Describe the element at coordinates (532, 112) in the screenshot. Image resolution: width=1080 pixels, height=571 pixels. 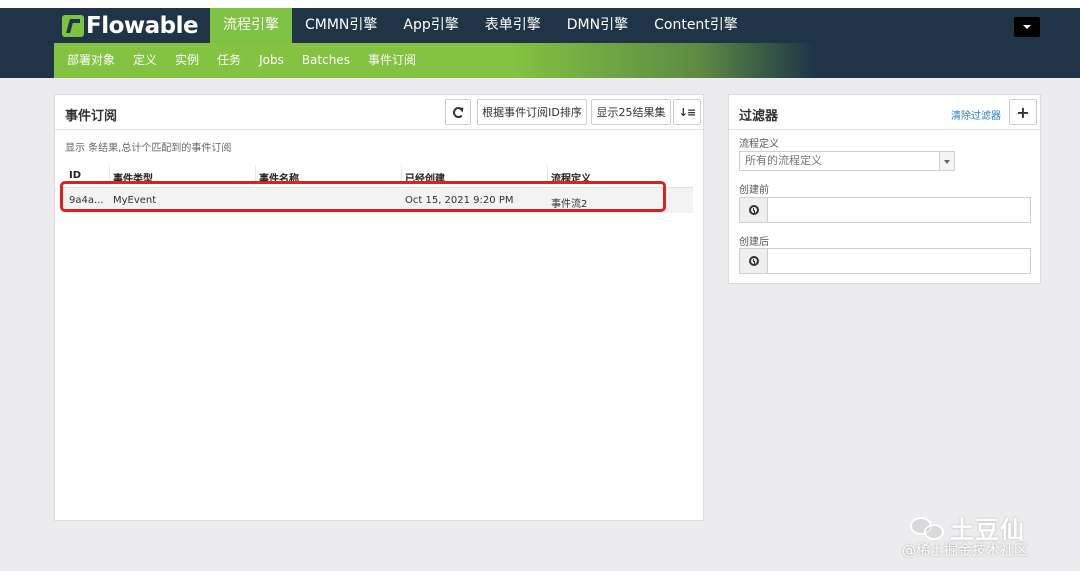
I see `sort-by-id-button: 根据事件订阅ID排序` at that location.